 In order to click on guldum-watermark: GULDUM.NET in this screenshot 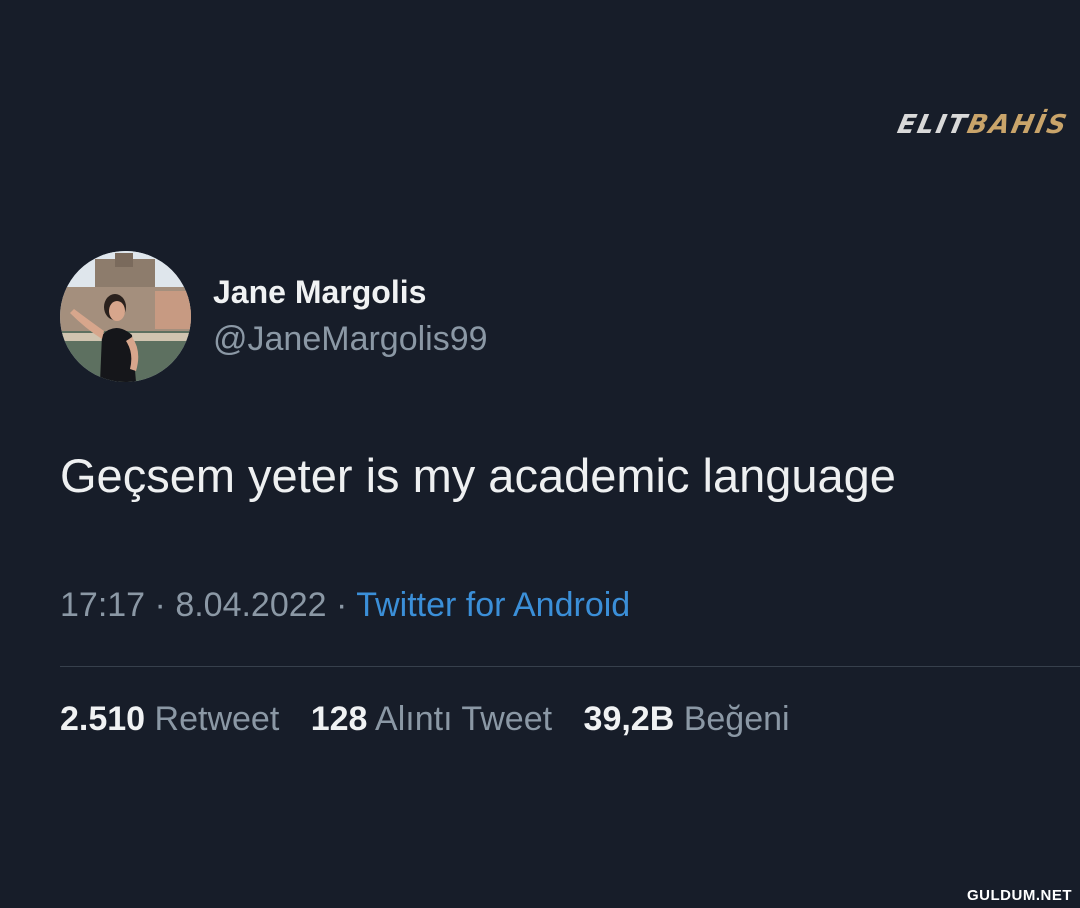, I will do `click(1019, 895)`.